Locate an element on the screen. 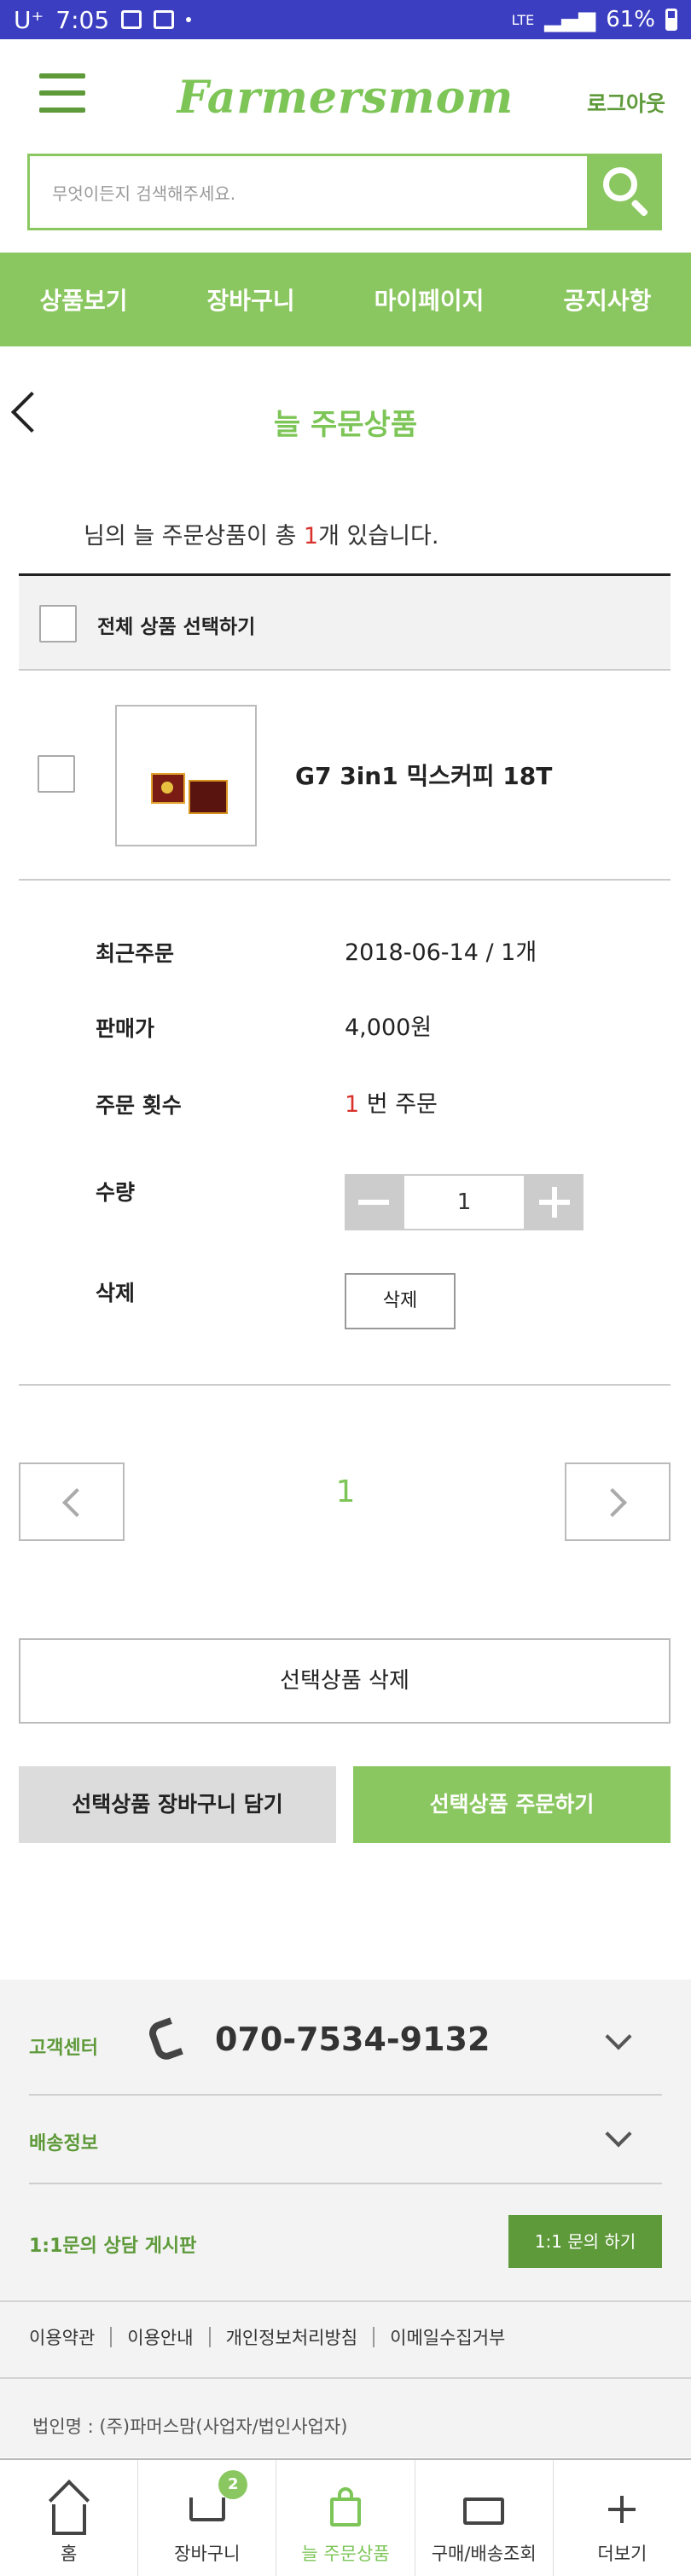 Image resolution: width=691 pixels, height=2576 pixels. nav-item-cart: 장바구니 is located at coordinates (251, 299).